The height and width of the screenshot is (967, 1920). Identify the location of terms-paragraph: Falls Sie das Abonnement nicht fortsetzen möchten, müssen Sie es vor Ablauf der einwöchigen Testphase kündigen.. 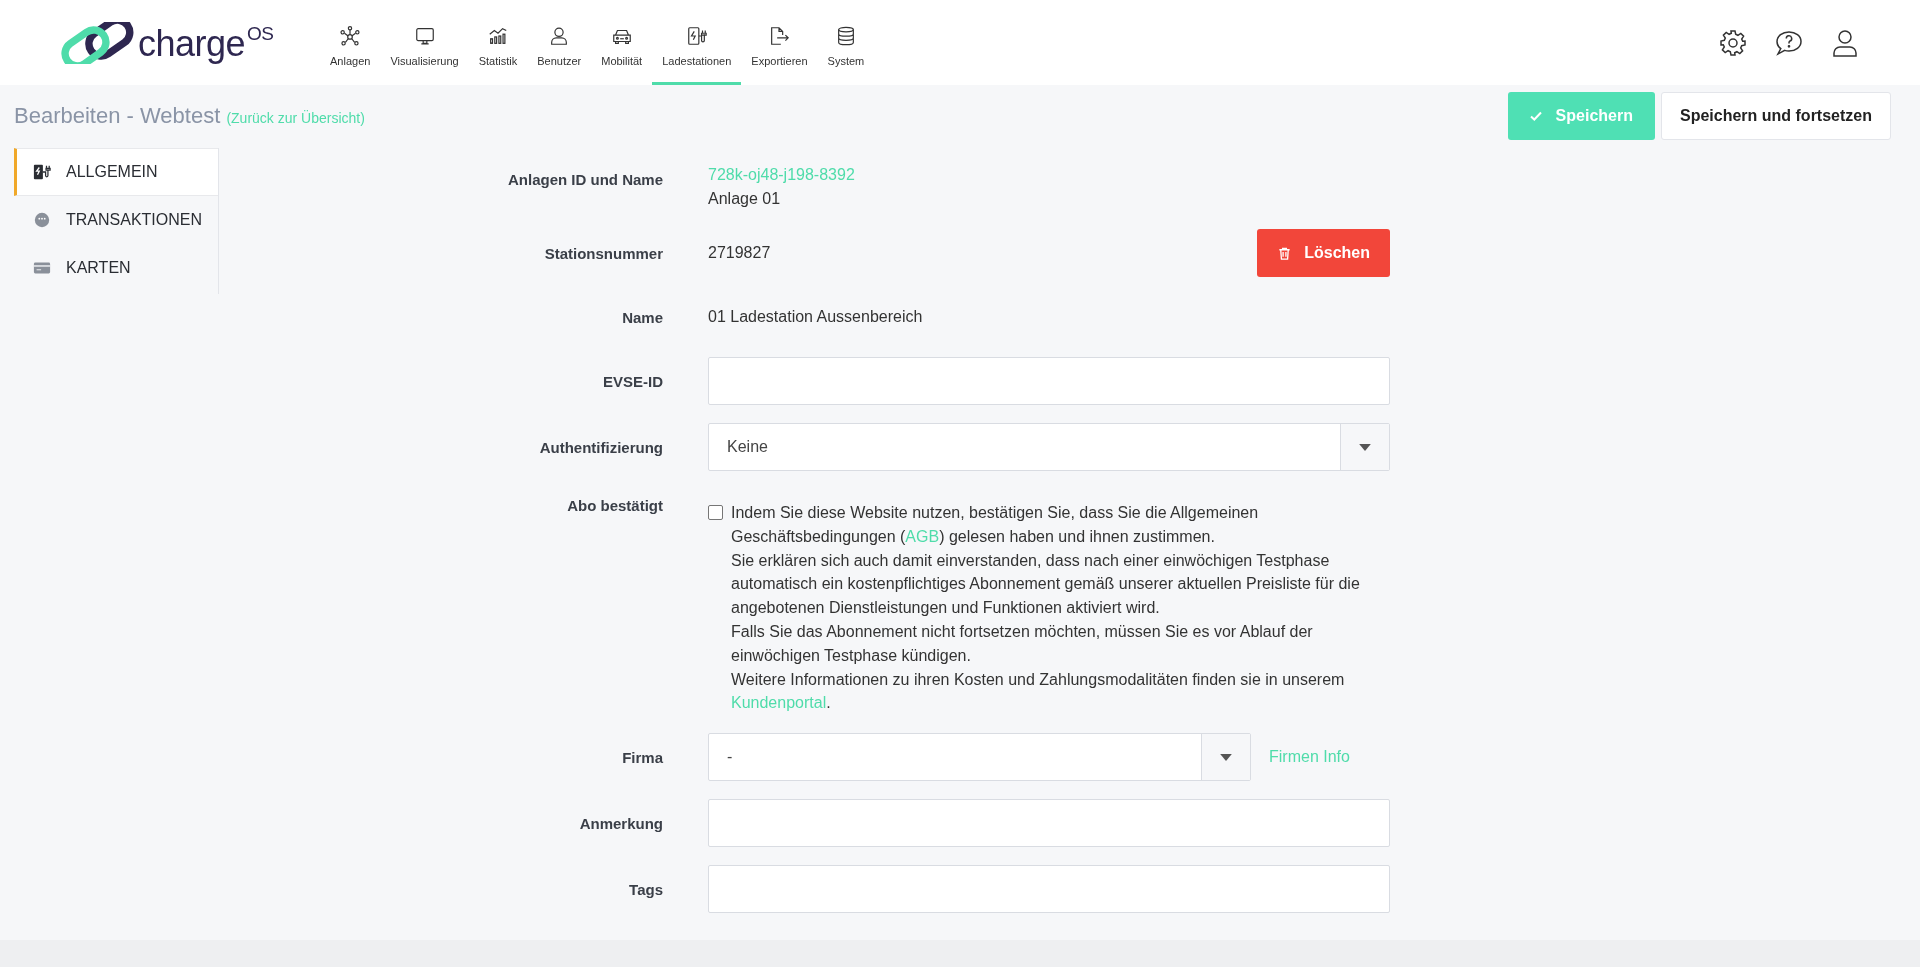
(1022, 644).